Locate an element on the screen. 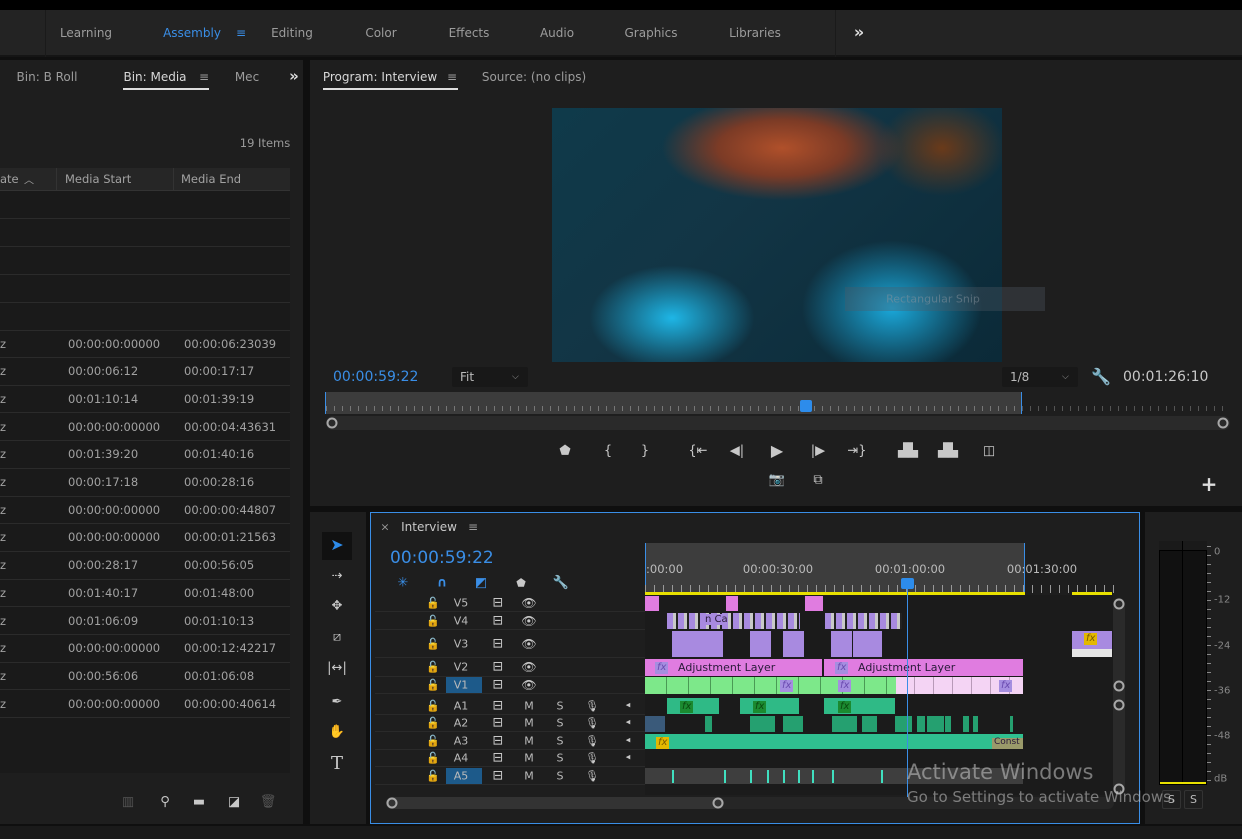 This screenshot has height=839, width=1242. timeline-timecode: 00:00:59:22 is located at coordinates (442, 558).